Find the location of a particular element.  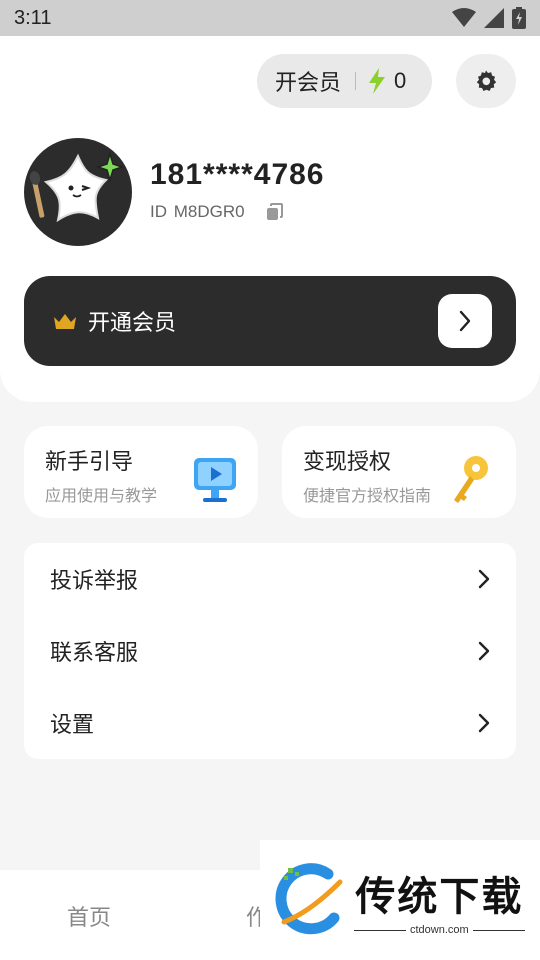

user-id-row: ID M8DGR0 is located at coordinates (217, 212).